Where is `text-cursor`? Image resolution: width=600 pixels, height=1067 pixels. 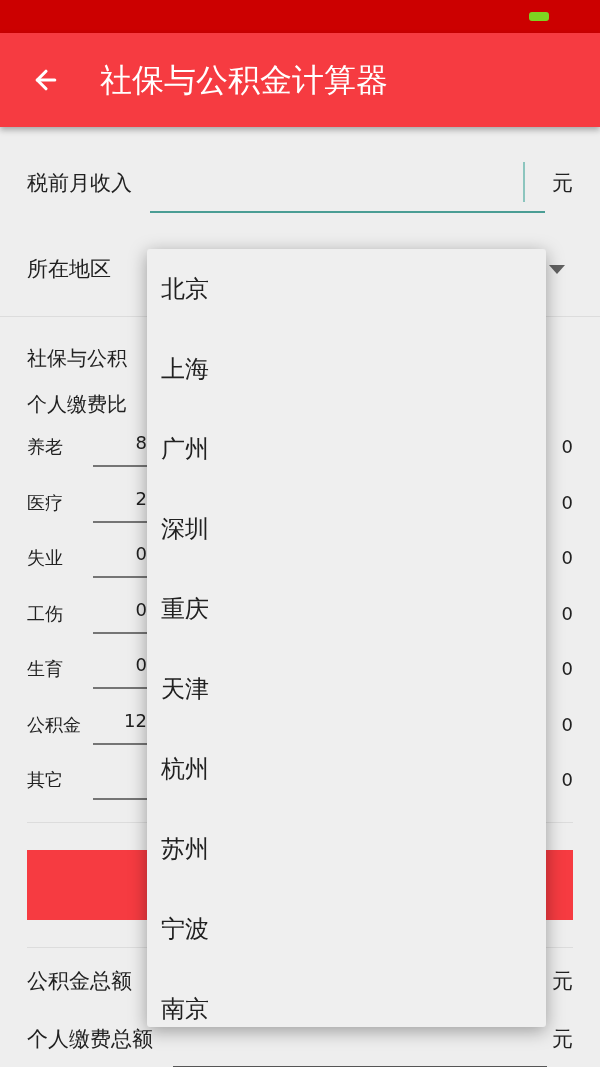 text-cursor is located at coordinates (524, 182).